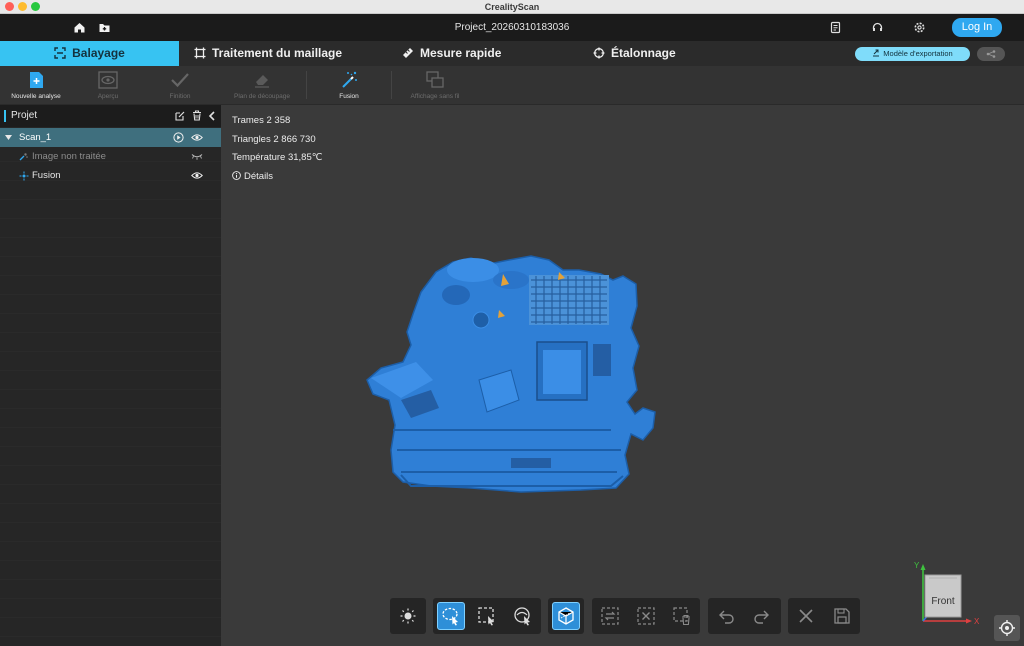 The height and width of the screenshot is (646, 1024). I want to click on through-select-button, so click(566, 616).